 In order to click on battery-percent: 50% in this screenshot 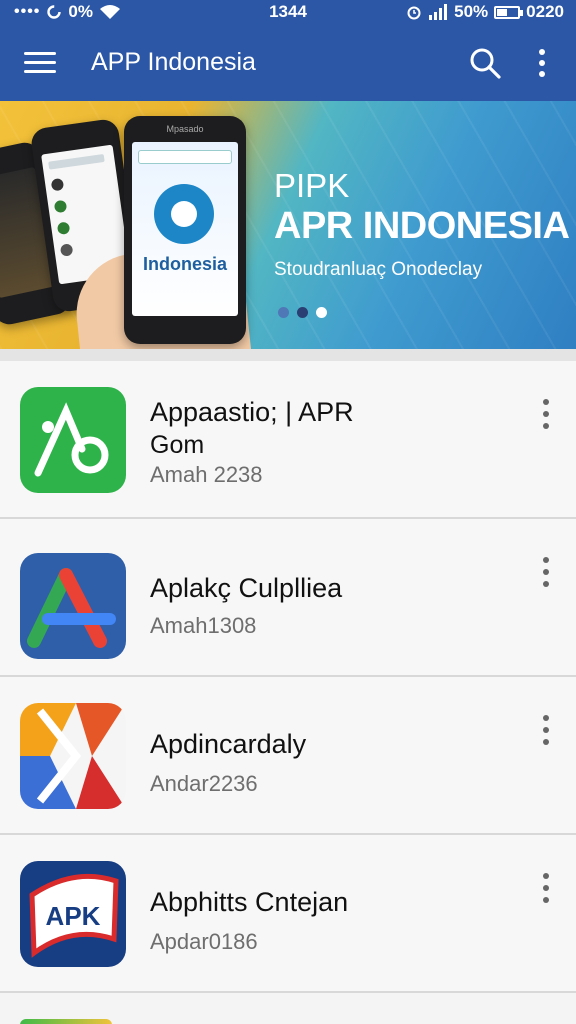, I will do `click(471, 11)`.